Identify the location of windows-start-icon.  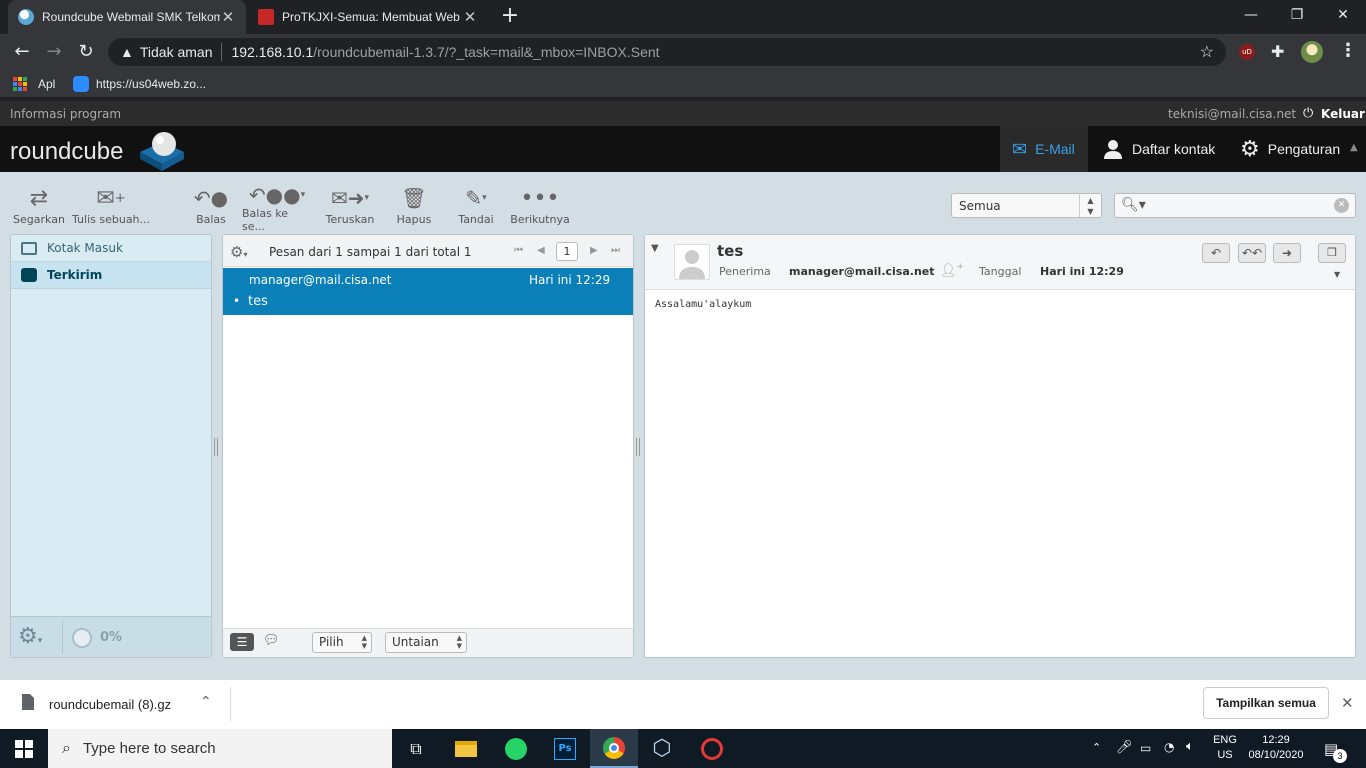
(24, 749).